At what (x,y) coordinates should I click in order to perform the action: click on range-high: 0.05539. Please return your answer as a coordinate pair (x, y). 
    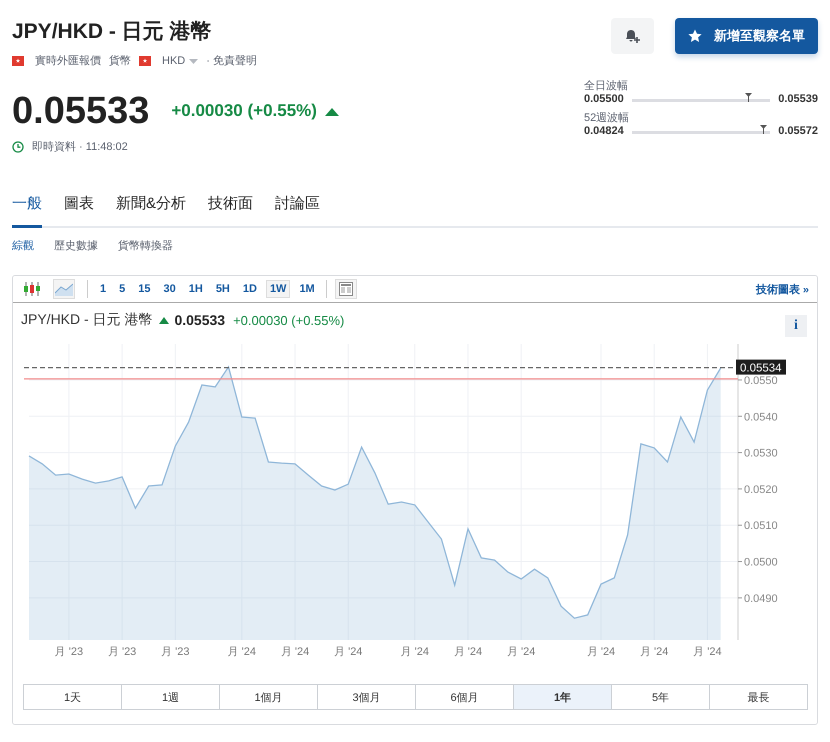
    Looking at the image, I should click on (798, 99).